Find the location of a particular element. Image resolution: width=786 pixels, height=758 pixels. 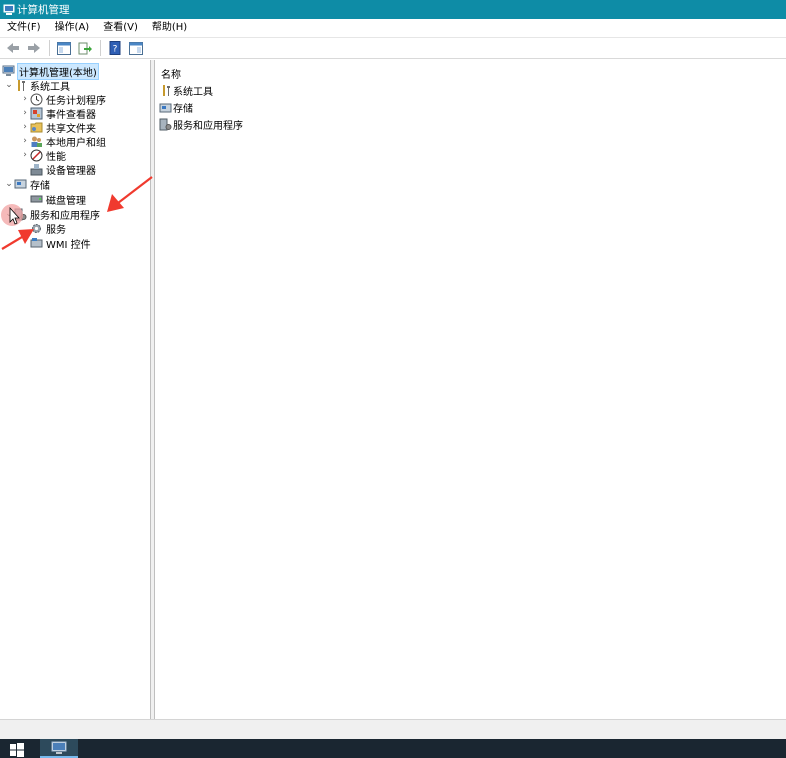

menu-file: 文件(F) is located at coordinates (24, 28).